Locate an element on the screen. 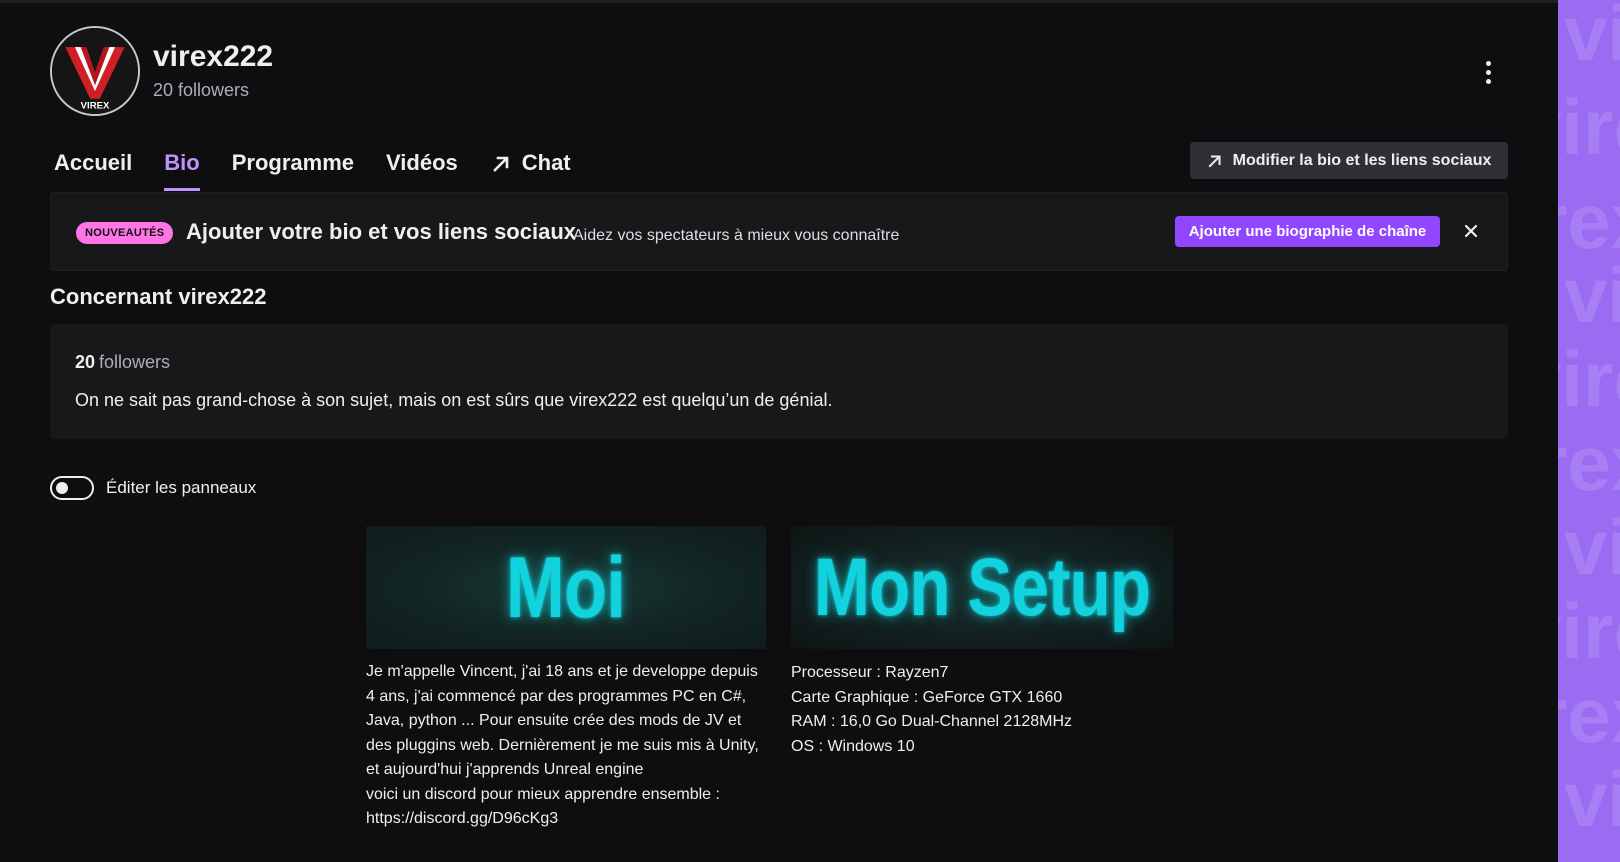  banner-title: Ajouter votre bio et vos liens sociaux is located at coordinates (381, 231).